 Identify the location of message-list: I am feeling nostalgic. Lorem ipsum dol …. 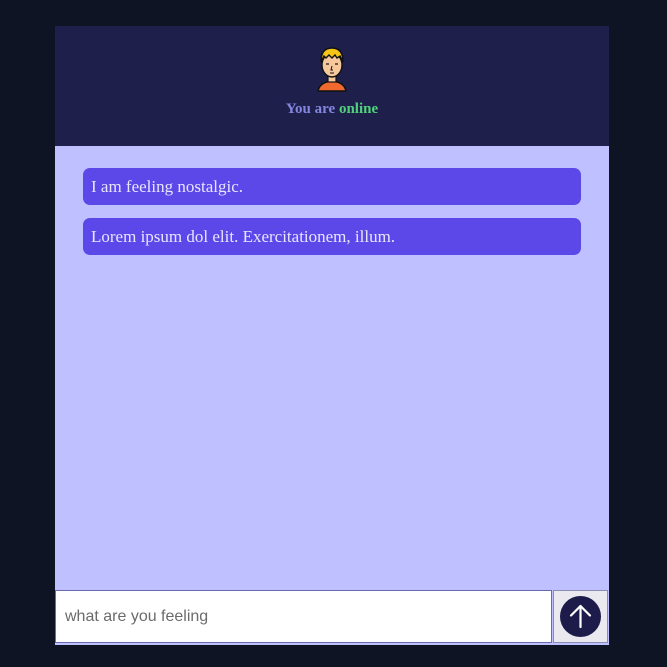
(332, 218).